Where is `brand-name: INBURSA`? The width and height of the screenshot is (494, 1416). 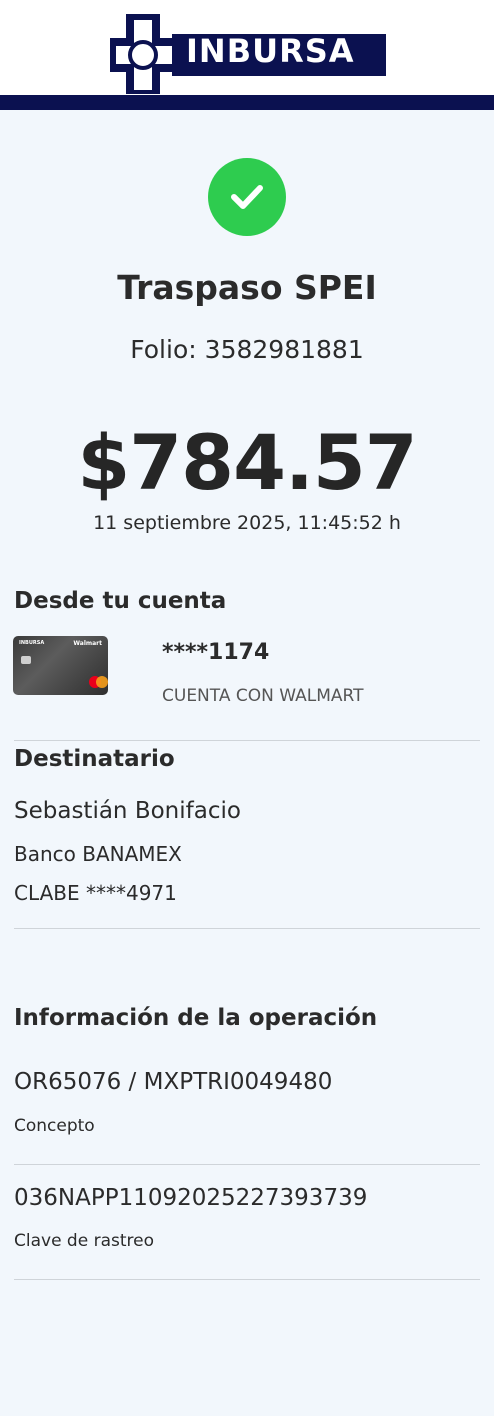
brand-name: INBURSA is located at coordinates (270, 51).